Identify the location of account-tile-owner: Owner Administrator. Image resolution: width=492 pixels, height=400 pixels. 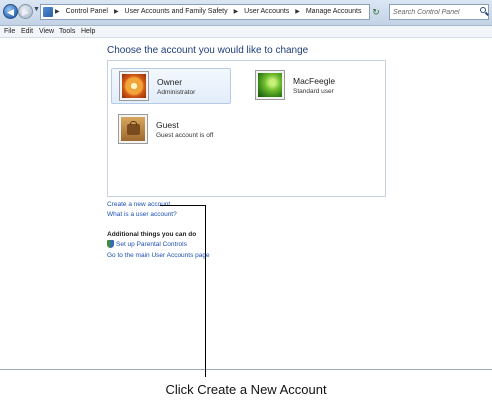
(171, 86).